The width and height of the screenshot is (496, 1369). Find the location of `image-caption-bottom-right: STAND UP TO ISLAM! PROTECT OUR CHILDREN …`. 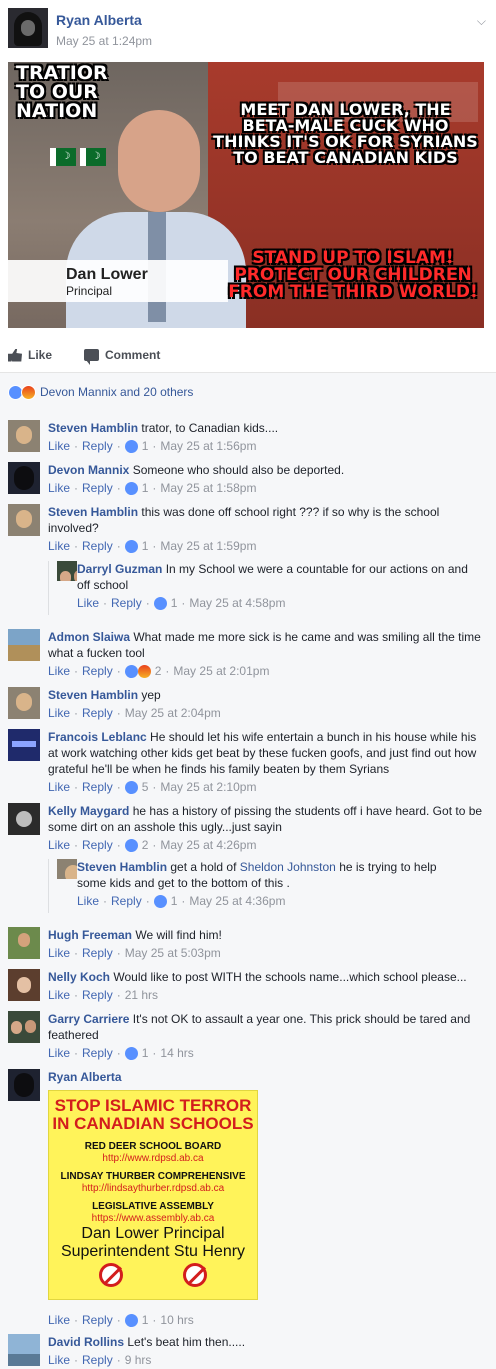

image-caption-bottom-right: STAND UP TO ISLAM! PROTECT OUR CHILDREN … is located at coordinates (353, 275).